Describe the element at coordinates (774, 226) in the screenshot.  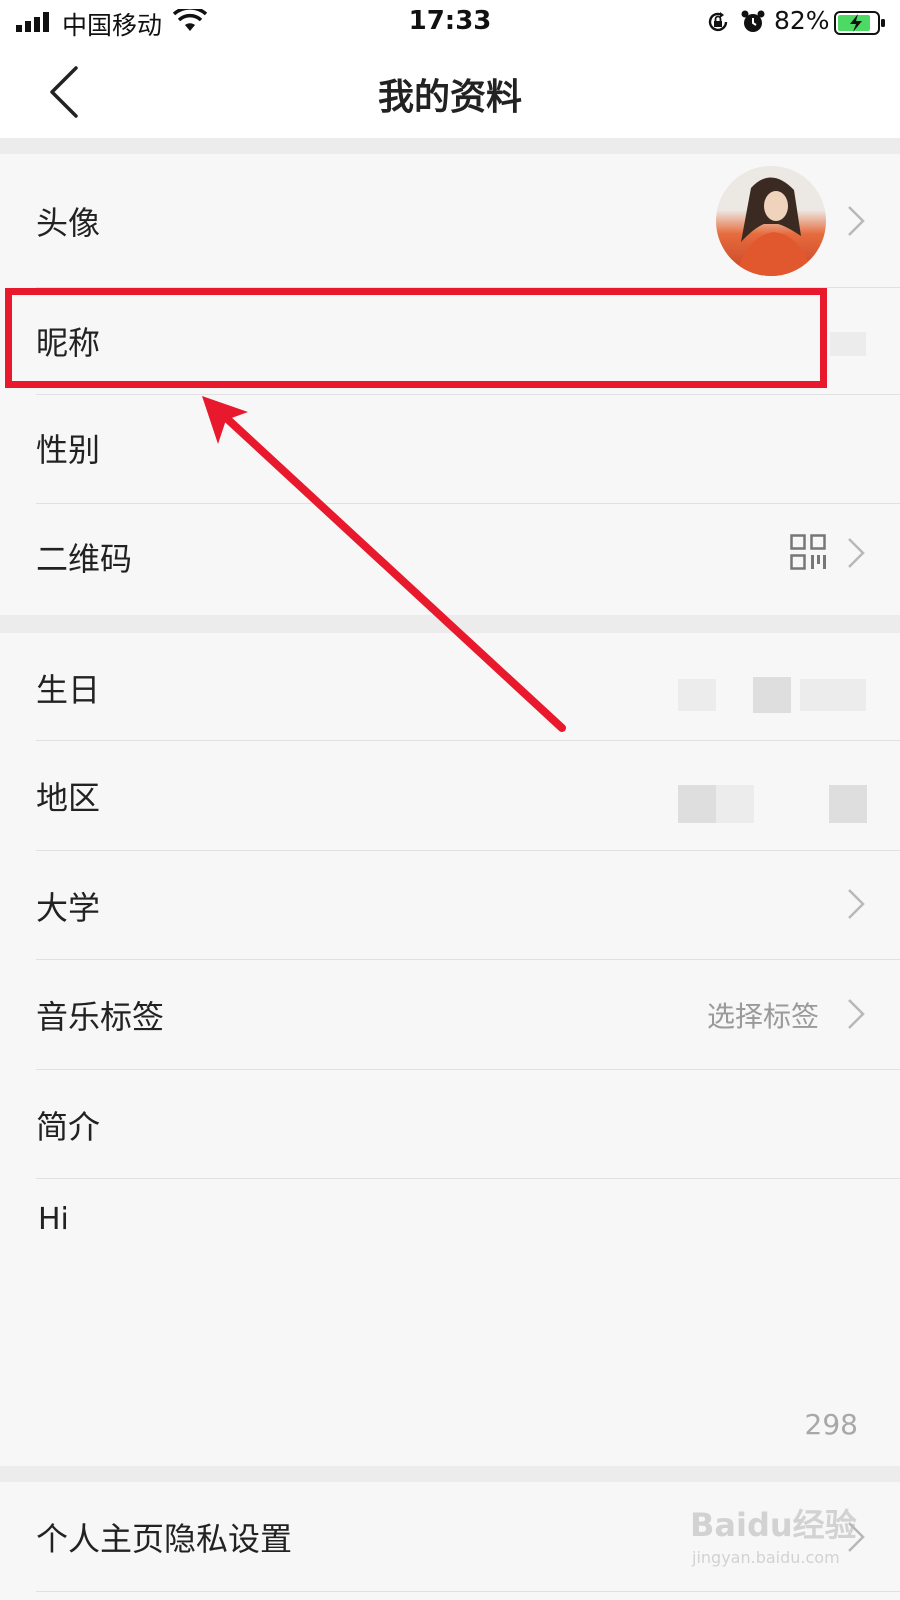
I see `avatar-illustration` at that location.